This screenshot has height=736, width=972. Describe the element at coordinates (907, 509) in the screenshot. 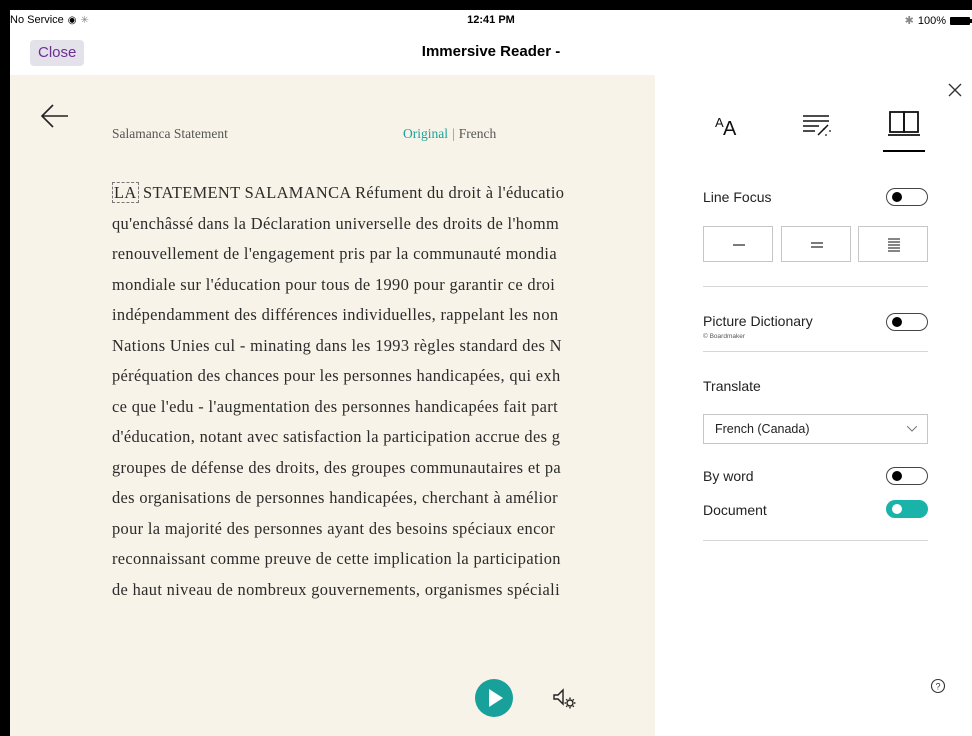

I see `document-toggle` at that location.